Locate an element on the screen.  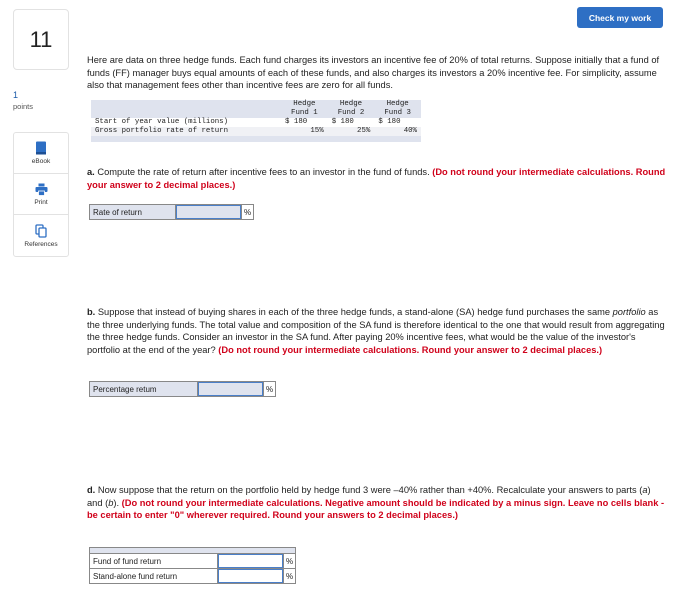
table-header-fund-3-line2: Fund 3 is located at coordinates (397, 113).